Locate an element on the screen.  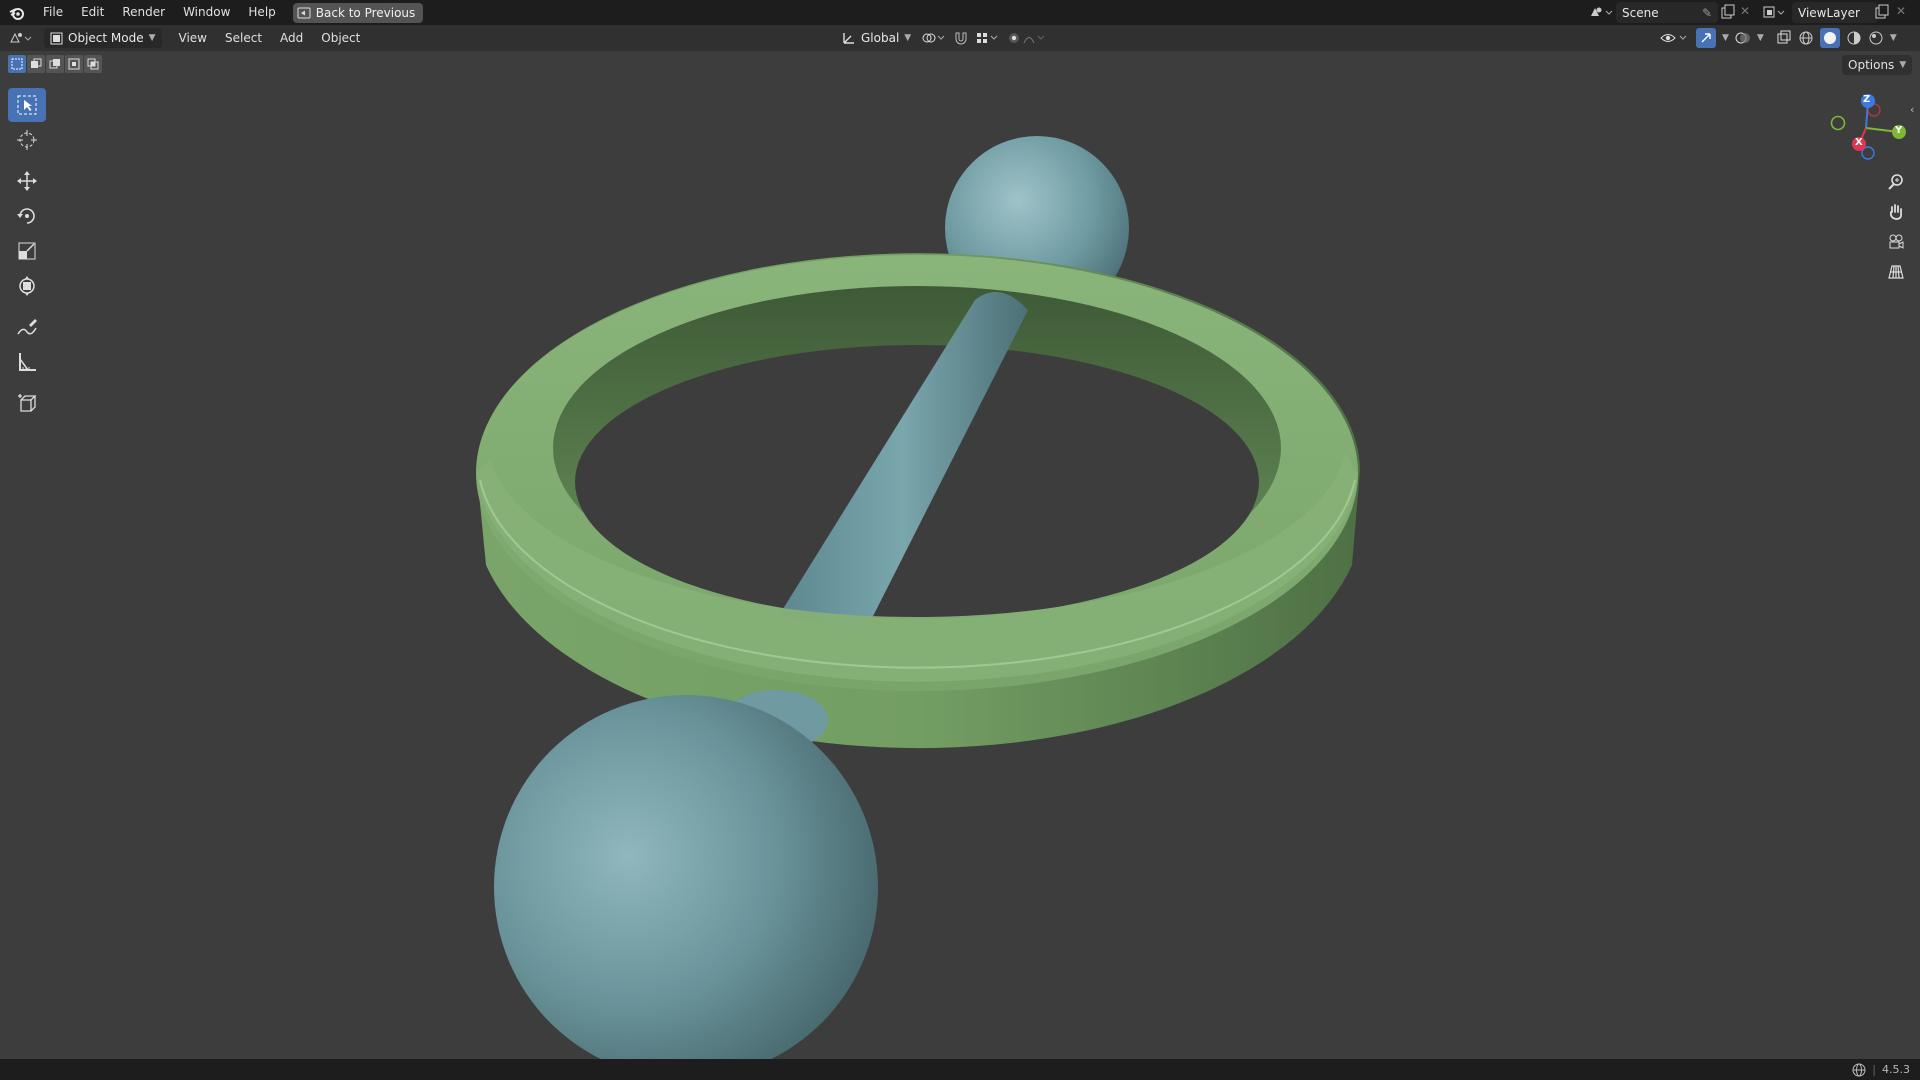
add-cube-tool-icon is located at coordinates (27, 403).